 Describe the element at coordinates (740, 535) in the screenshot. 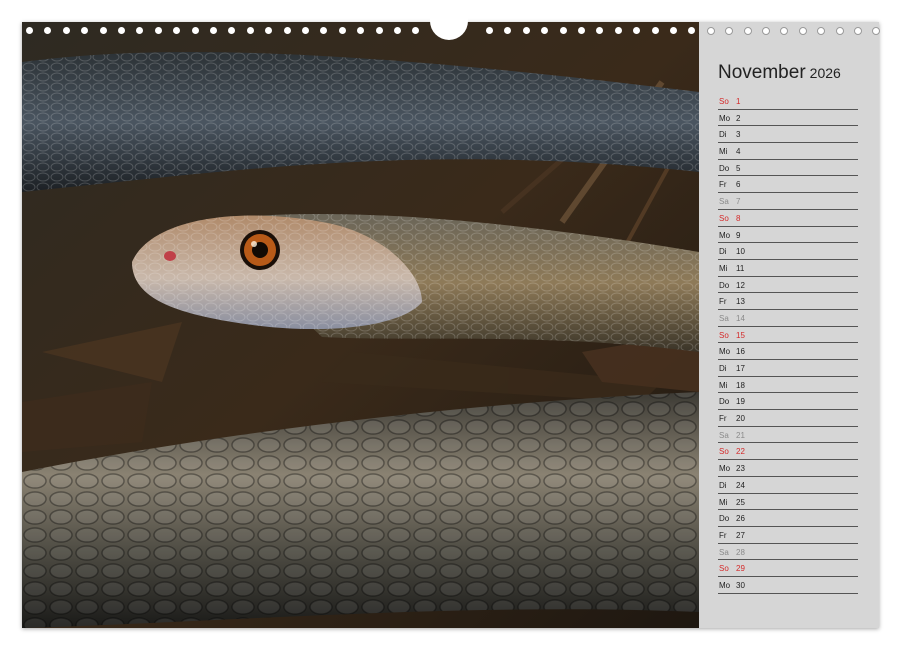

I see `day-number: 27` at that location.